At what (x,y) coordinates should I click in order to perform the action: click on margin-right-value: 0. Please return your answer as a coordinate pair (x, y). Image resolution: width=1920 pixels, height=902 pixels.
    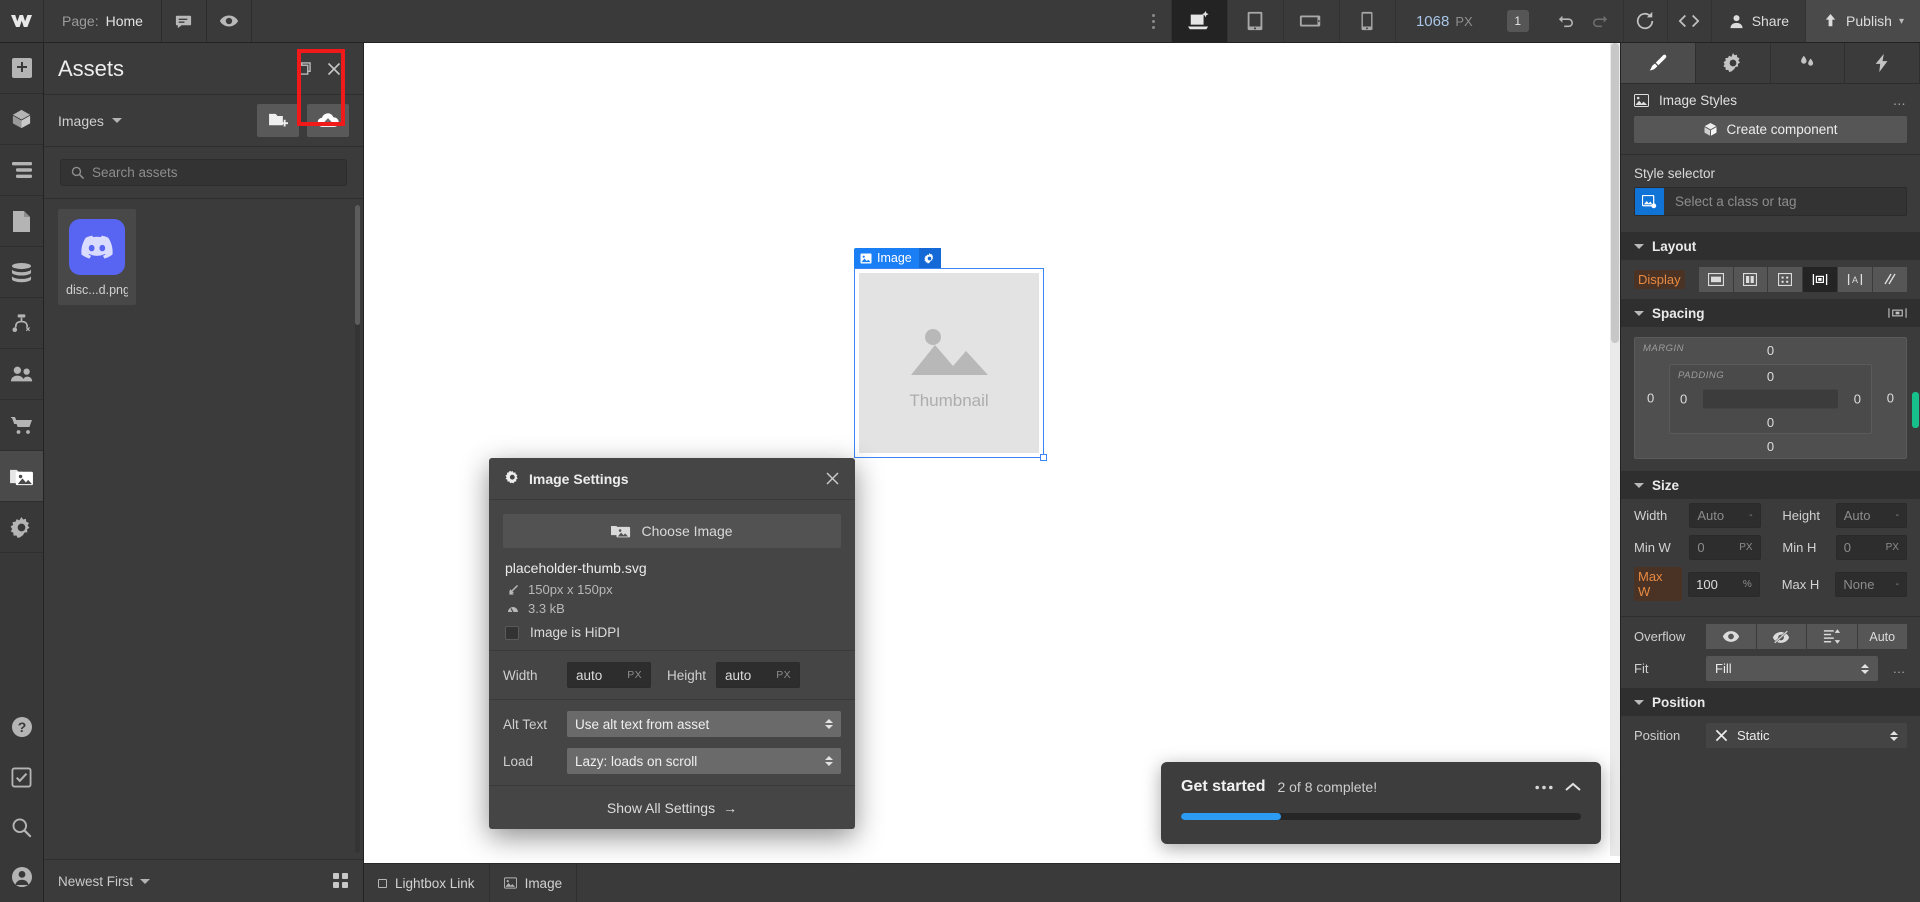
    Looking at the image, I should click on (1890, 398).